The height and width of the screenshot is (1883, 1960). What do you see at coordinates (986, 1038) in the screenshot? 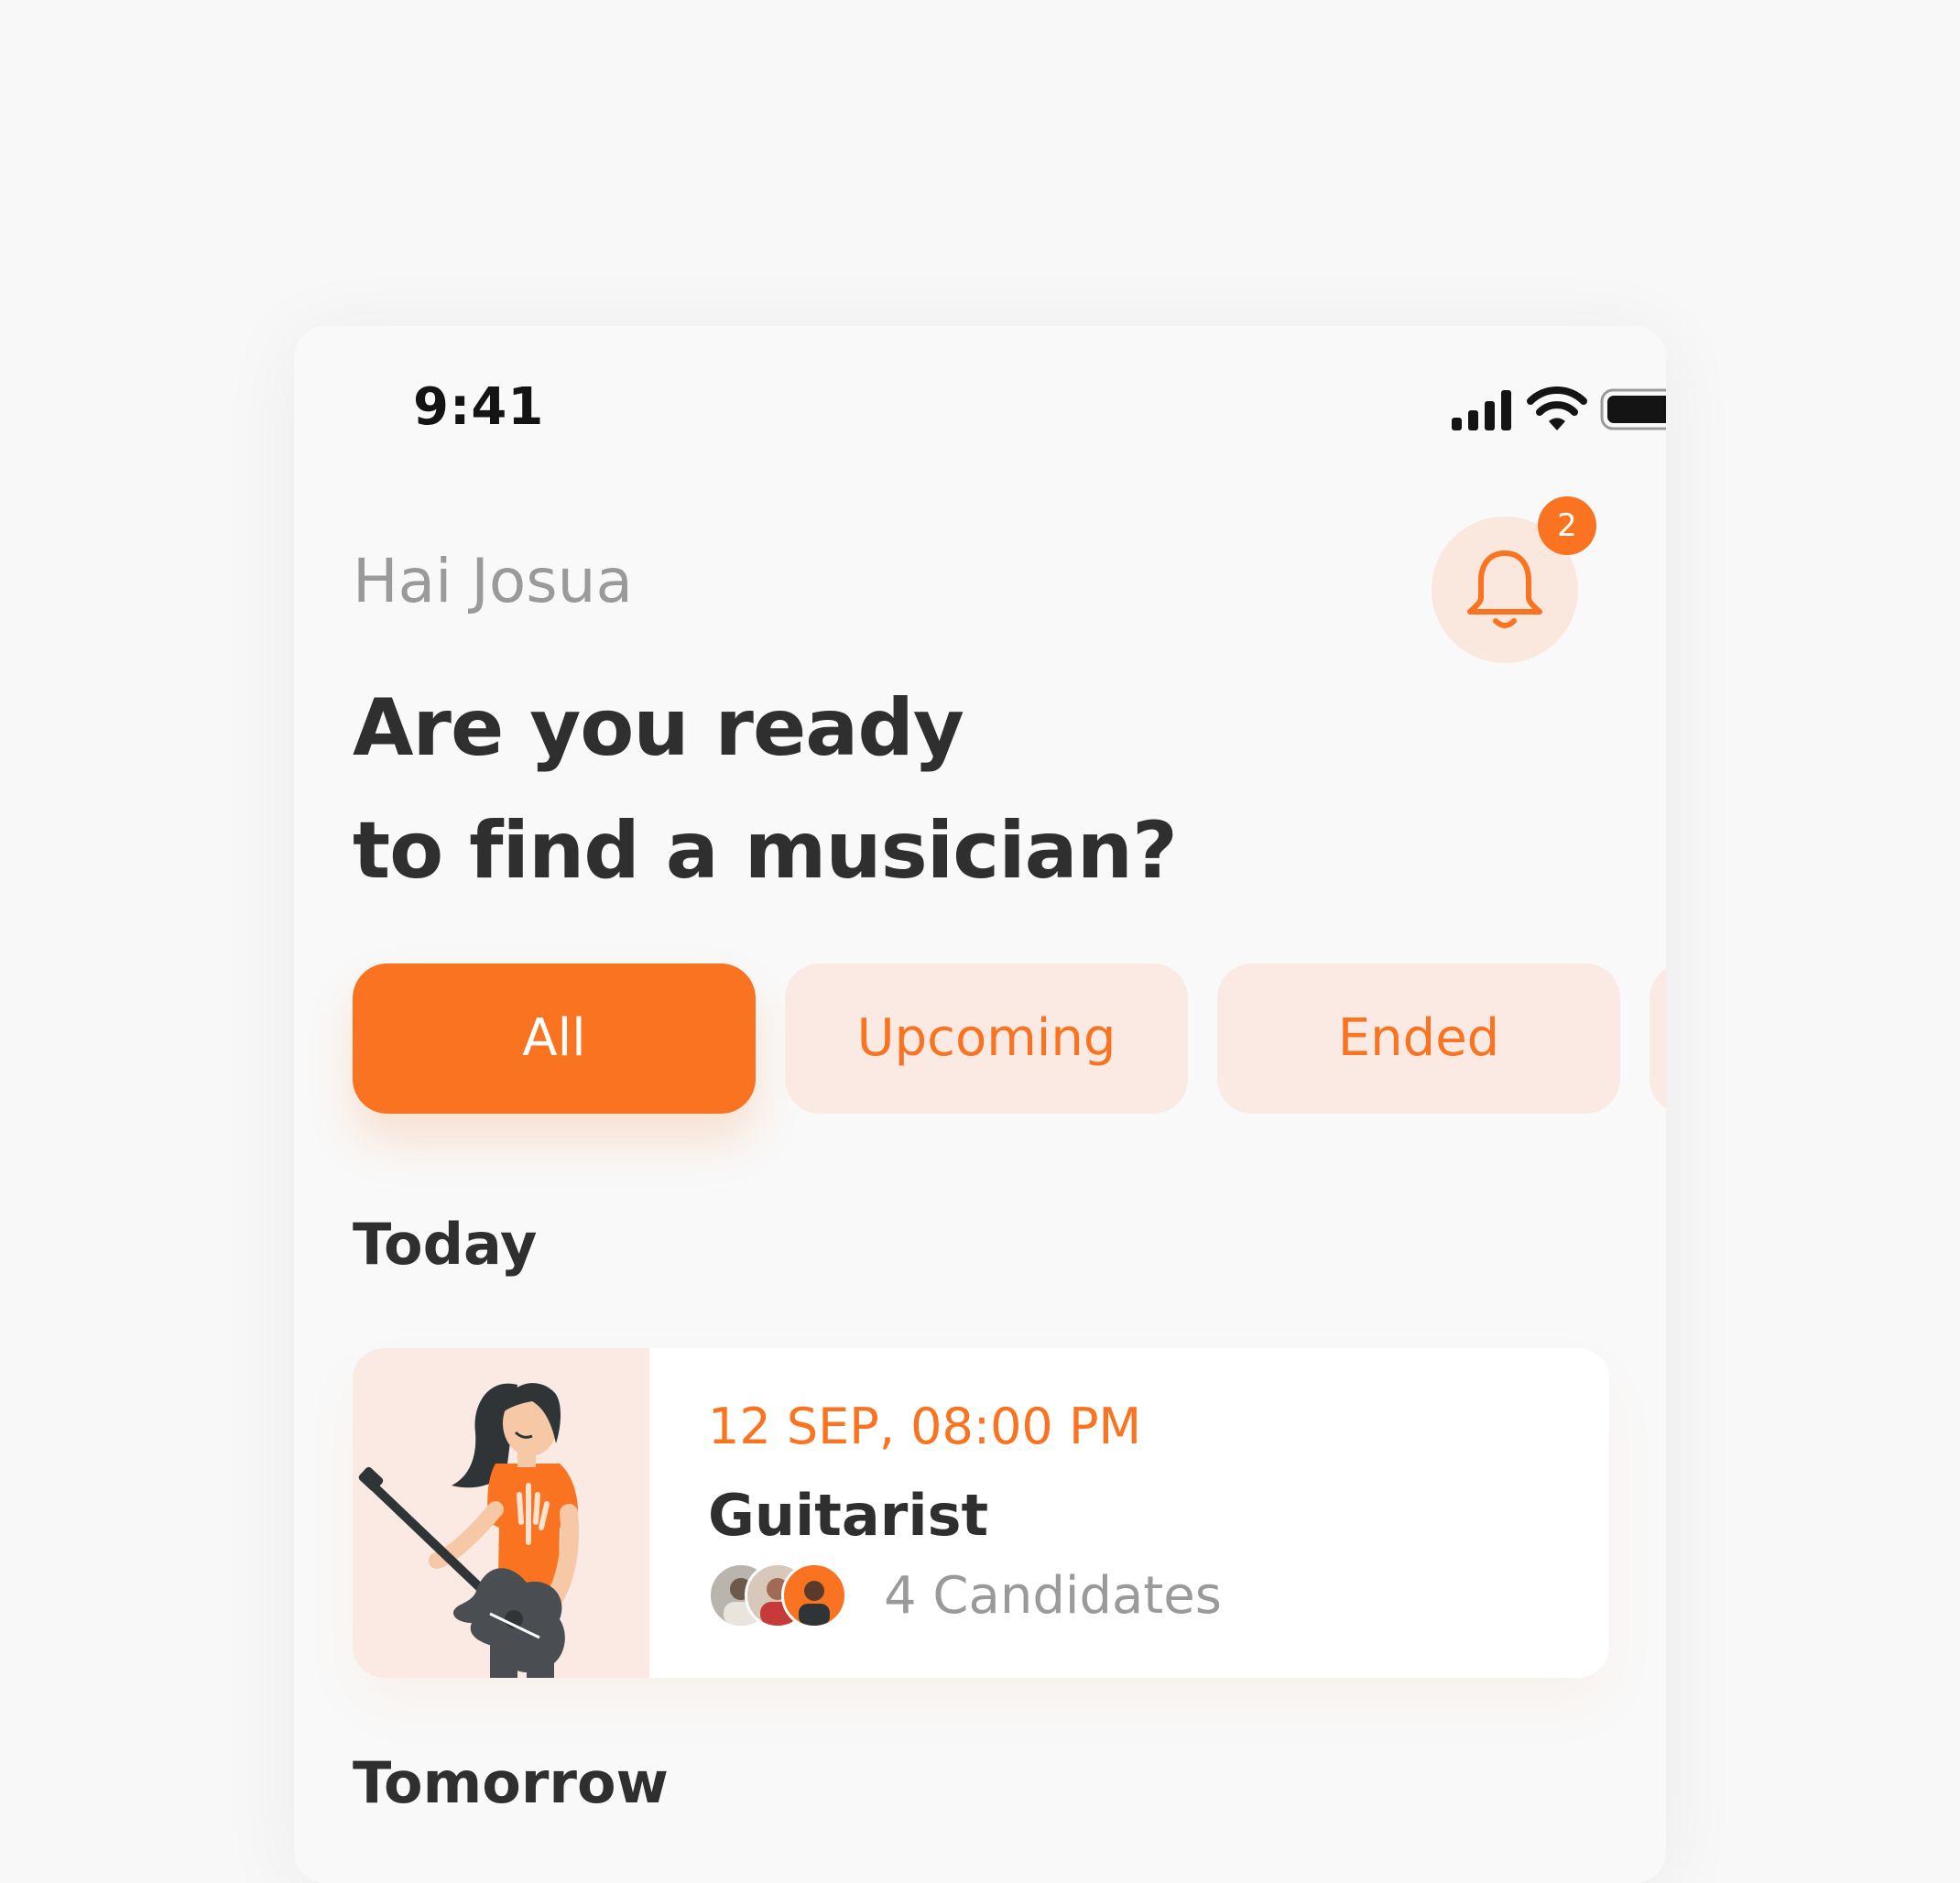
I see `tab-upcoming: Upcoming` at bounding box center [986, 1038].